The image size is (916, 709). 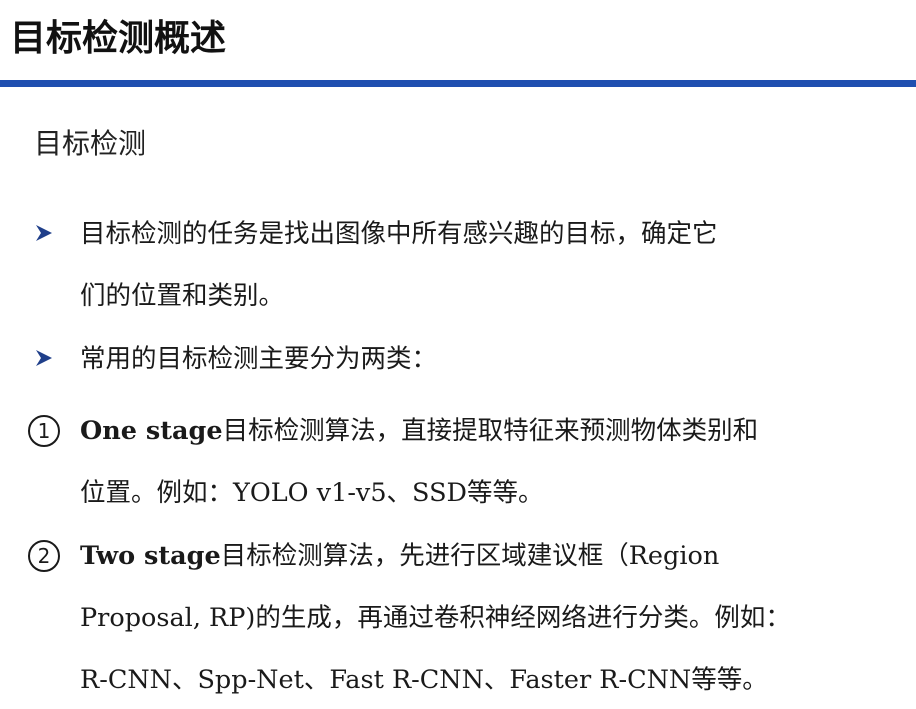 I want to click on bullet-text: 常用的目标检测主要分为两类：, so click(x=480, y=359).